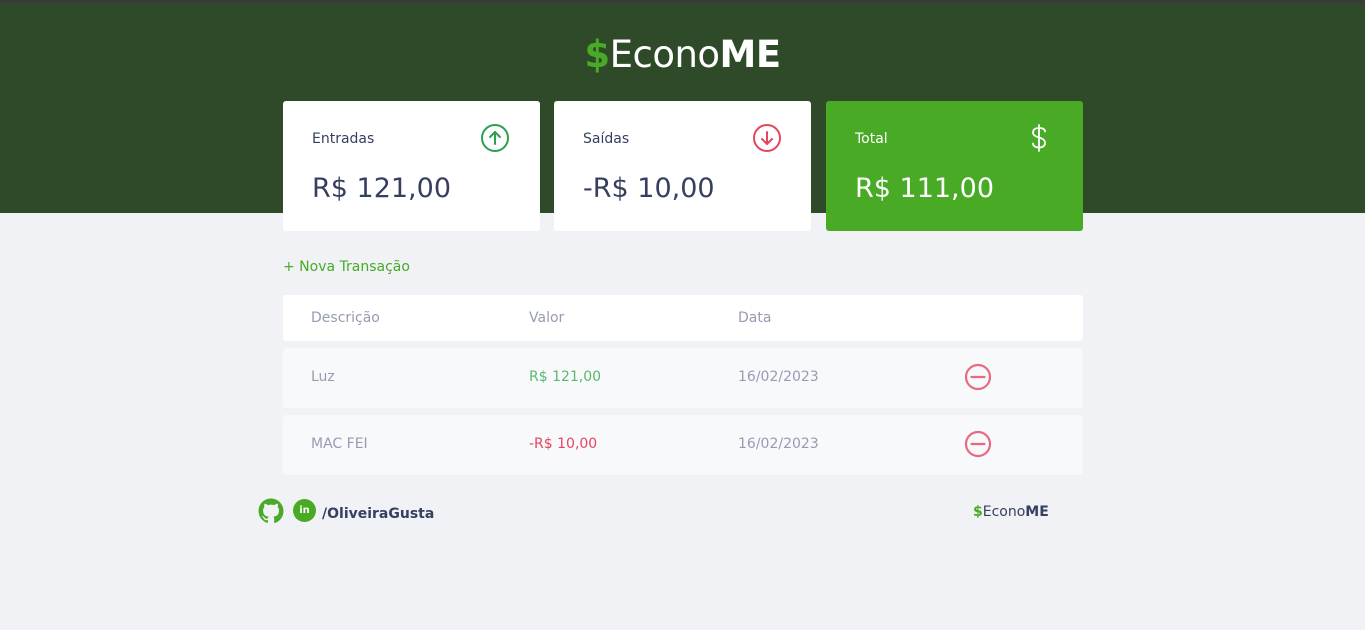  Describe the element at coordinates (682, 166) in the screenshot. I see `expense-card: Saídas -R$ 10,00` at that location.